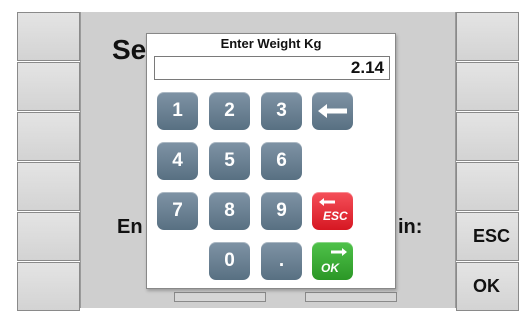 The height and width of the screenshot is (311, 519). Describe the element at coordinates (487, 236) in the screenshot. I see `esc-softkey: ESC` at that location.